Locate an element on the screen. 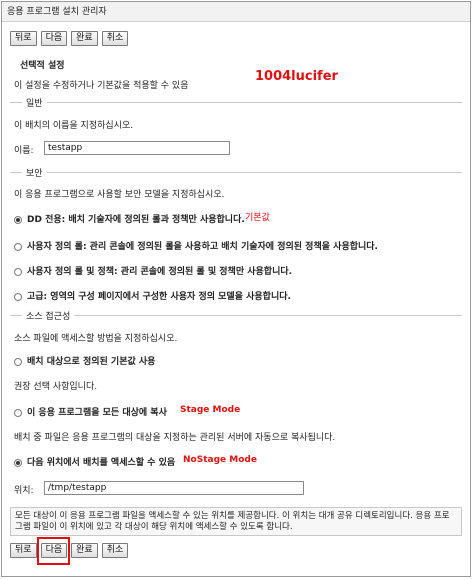  security-option-dd-only: DD 전용: 배치 기술자에 정의된 롤과 정책만 사용합니다. is located at coordinates (129, 218).